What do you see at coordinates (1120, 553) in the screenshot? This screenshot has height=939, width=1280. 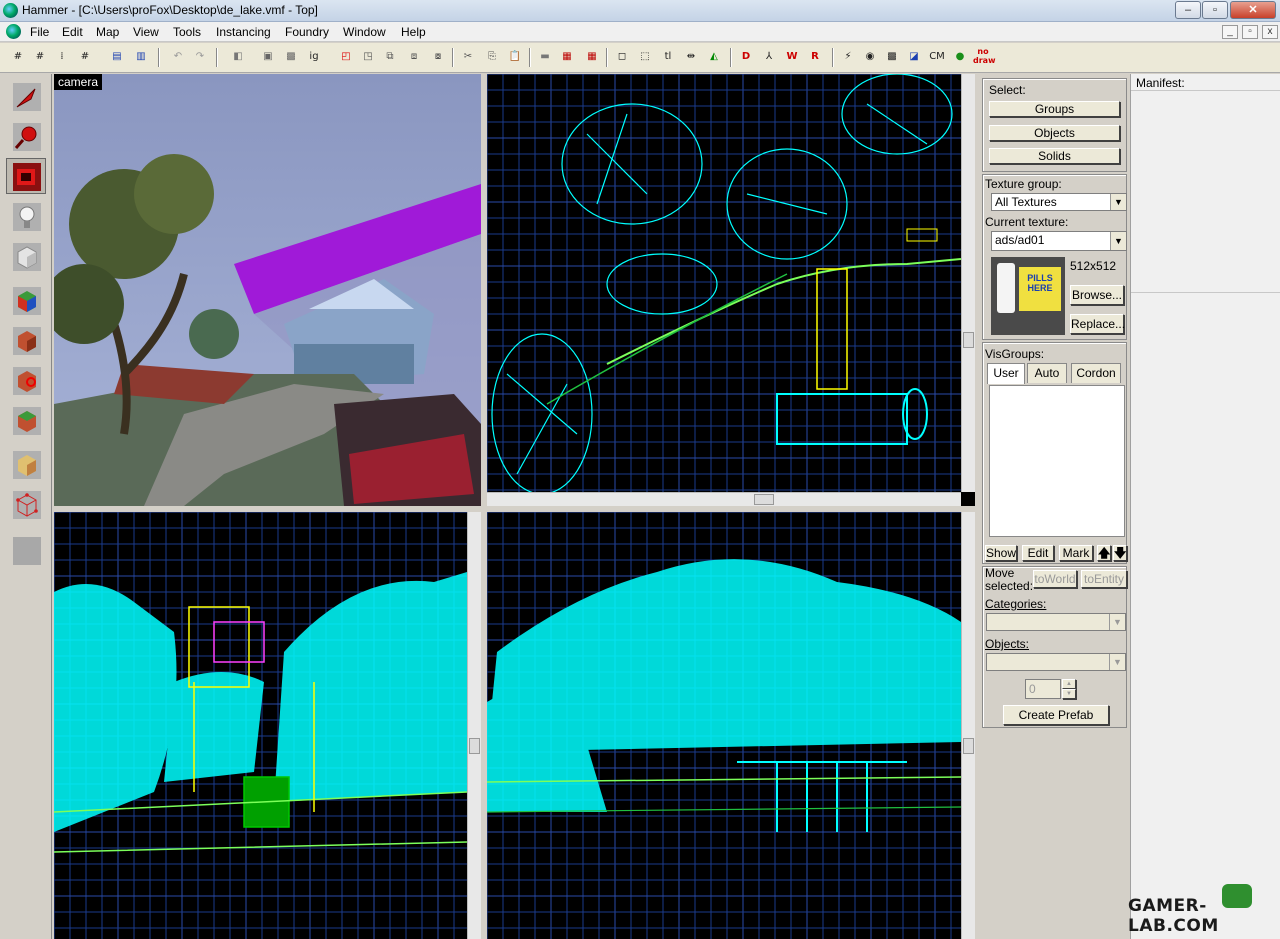 I see `move-down-icon: 🡇` at bounding box center [1120, 553].